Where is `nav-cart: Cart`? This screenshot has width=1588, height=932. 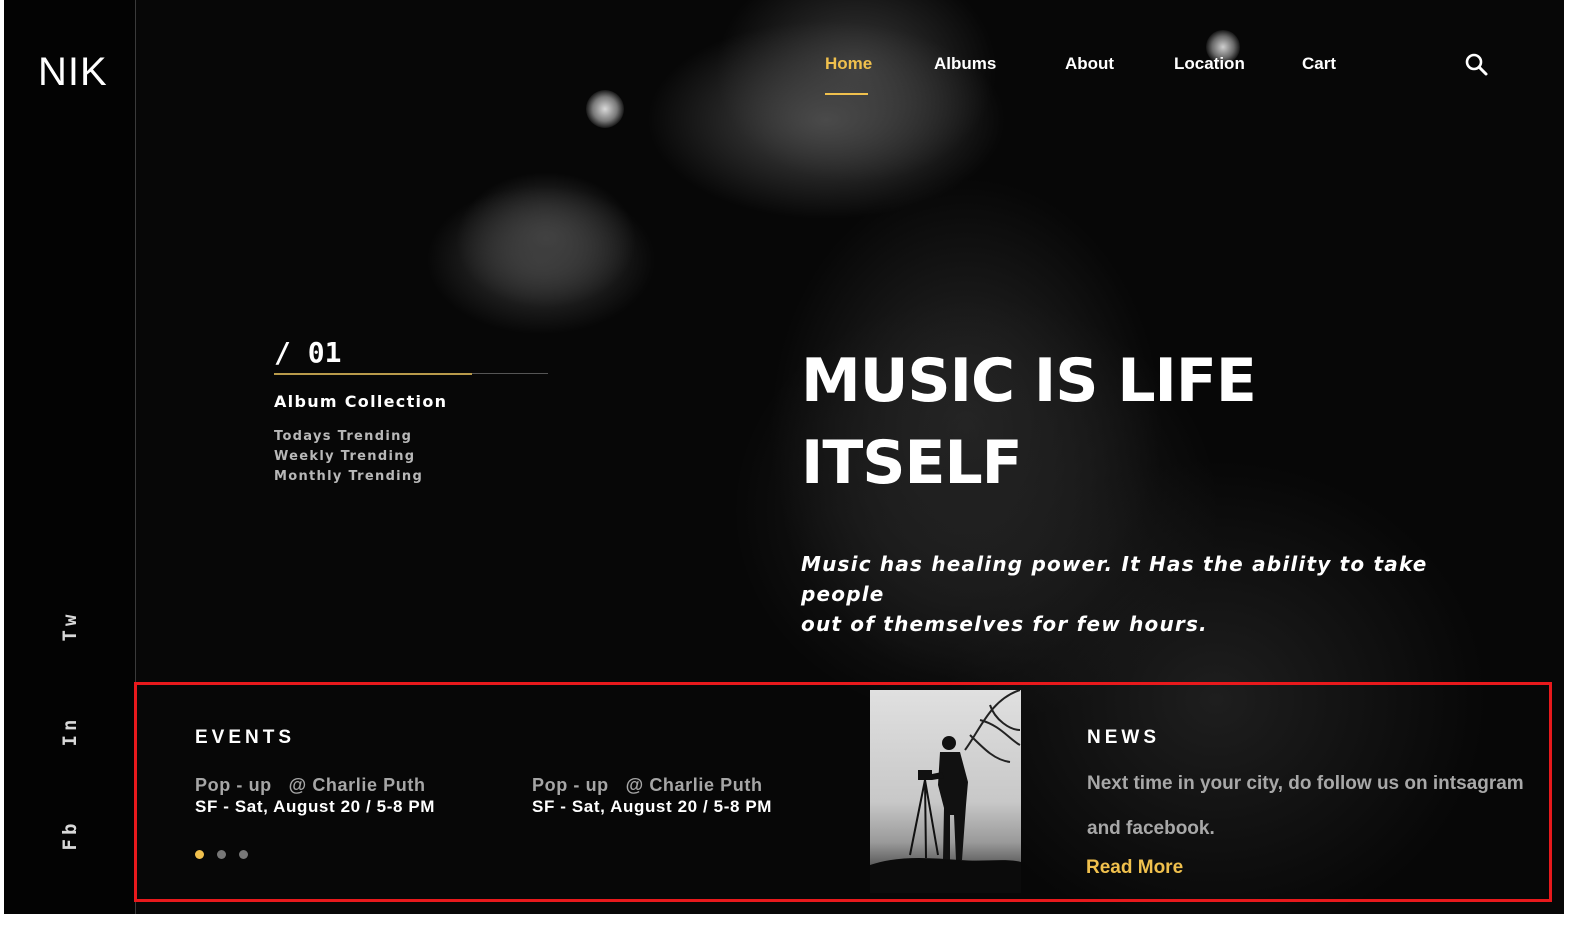
nav-cart: Cart is located at coordinates (1319, 64).